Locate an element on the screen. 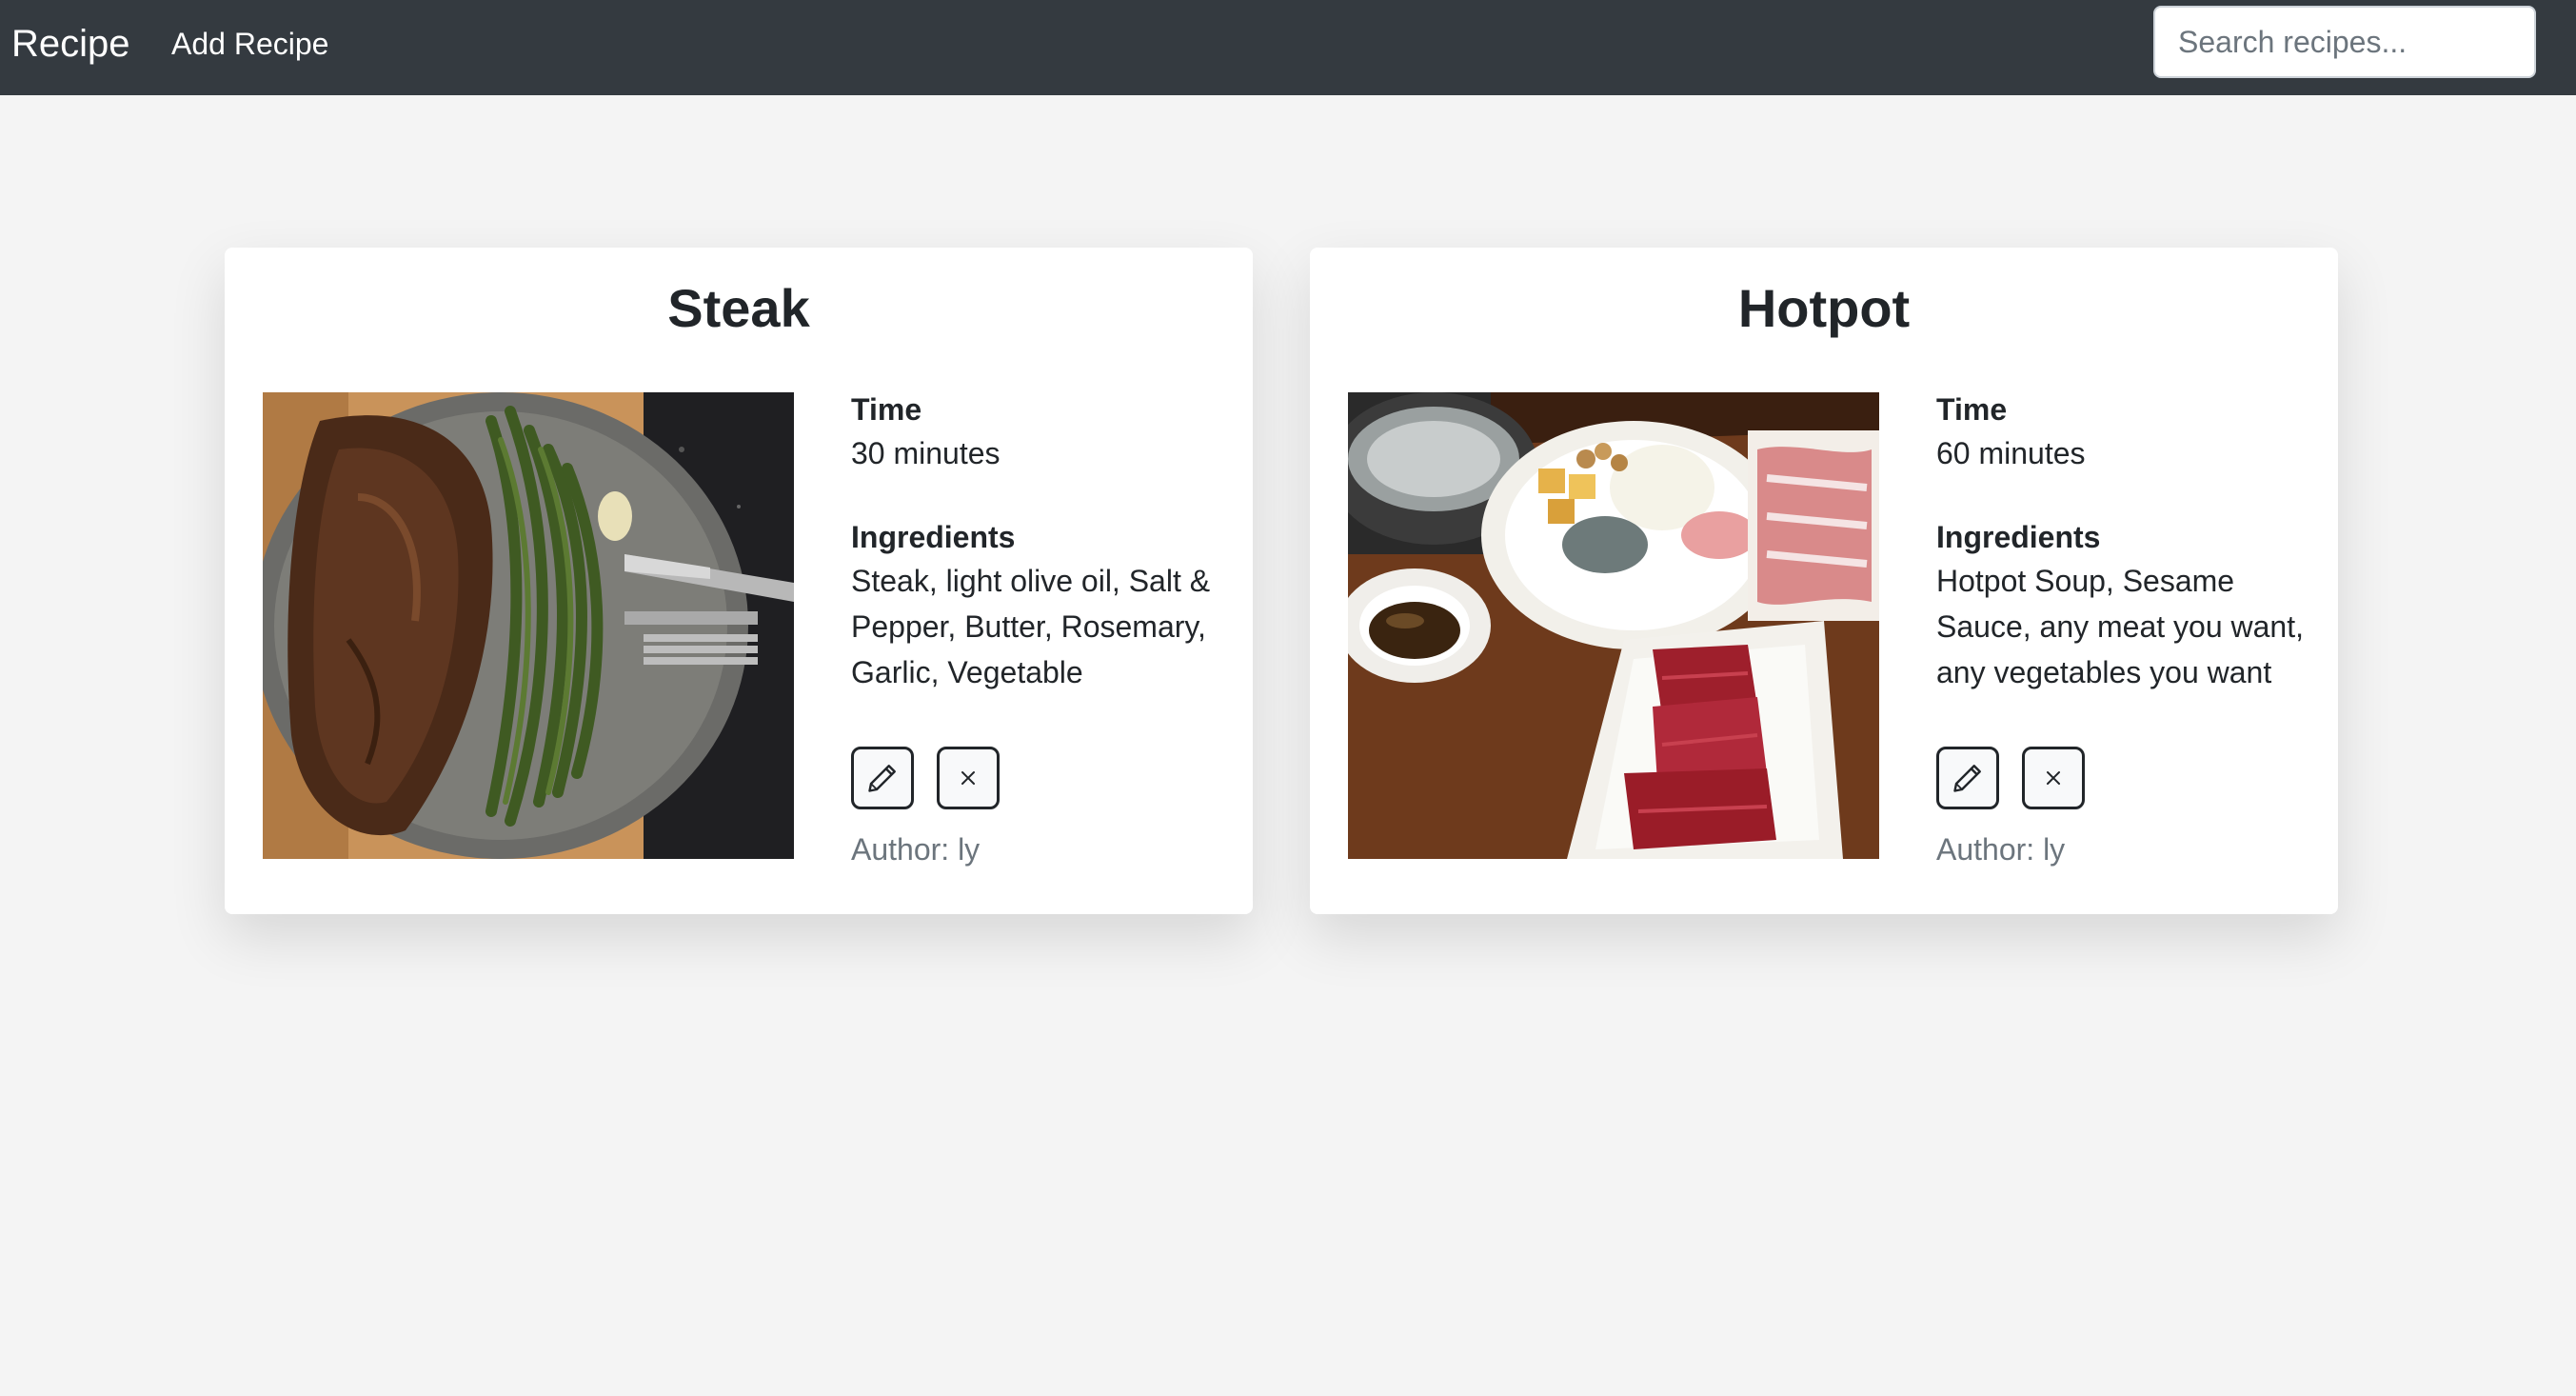 The width and height of the screenshot is (2576, 1396). add-recipe-link: Add Recipe is located at coordinates (249, 44).